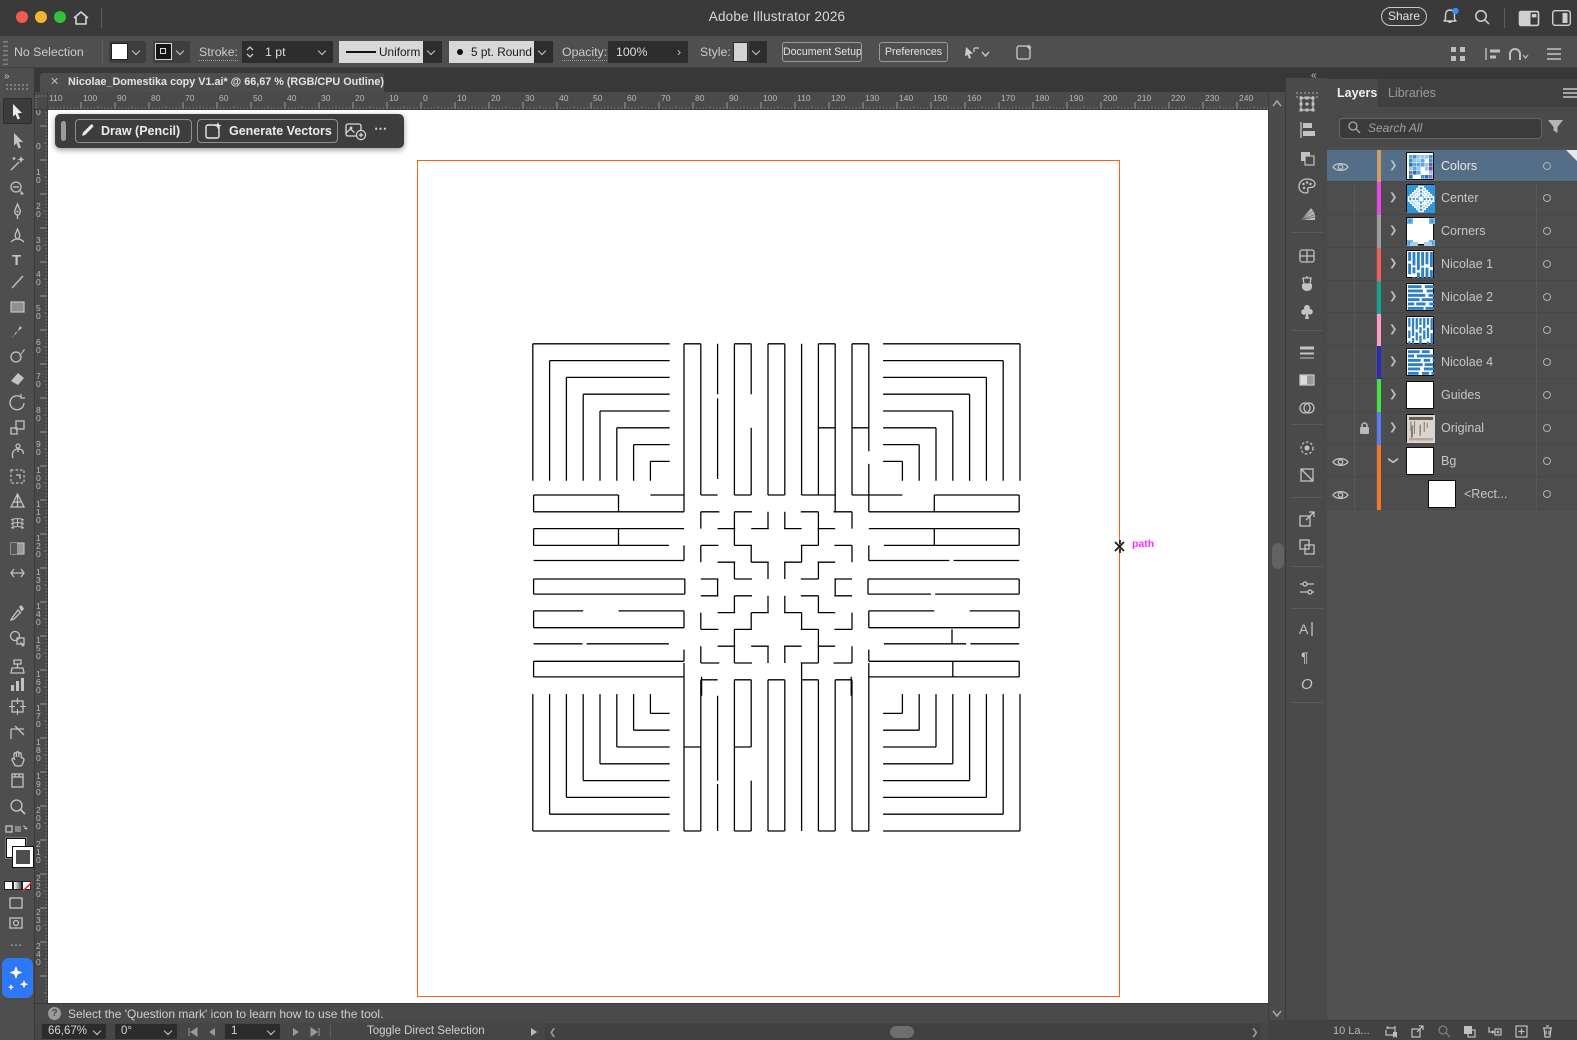 This screenshot has width=1577, height=1040. Describe the element at coordinates (1307, 684) in the screenshot. I see `svg-text: O` at that location.